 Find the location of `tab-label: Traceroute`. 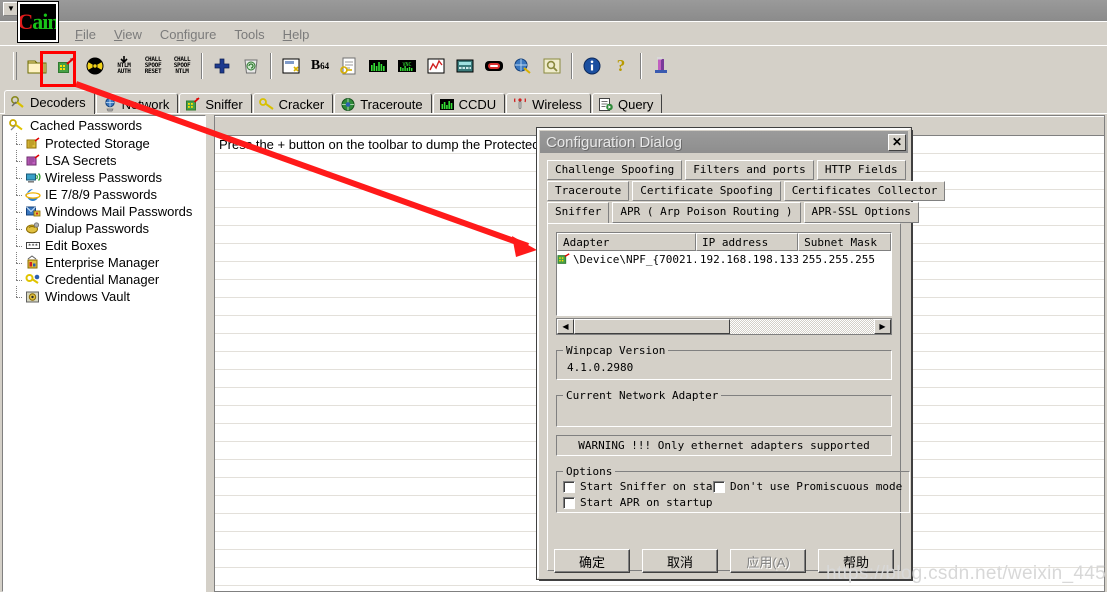

tab-label: Traceroute is located at coordinates (391, 104).